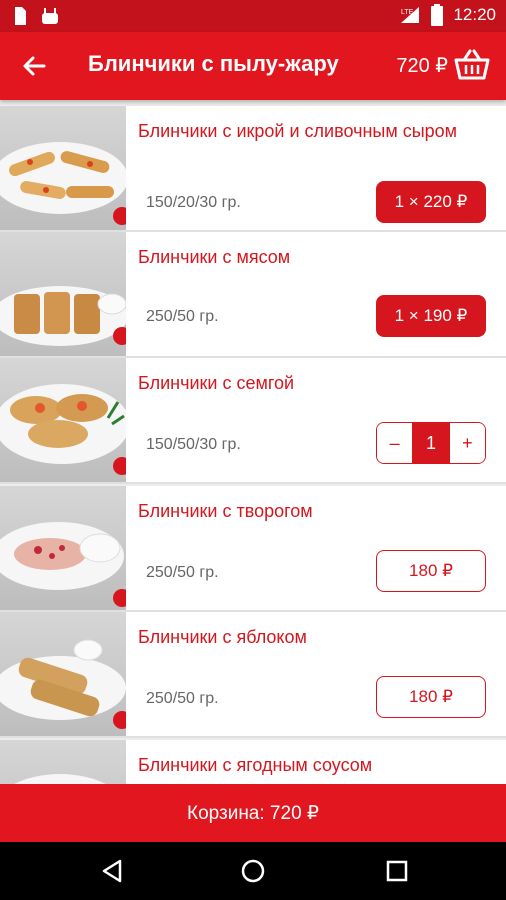 This screenshot has width=506, height=900. Describe the element at coordinates (253, 813) in the screenshot. I see `cart-button: Корзина: 720 ₽` at that location.